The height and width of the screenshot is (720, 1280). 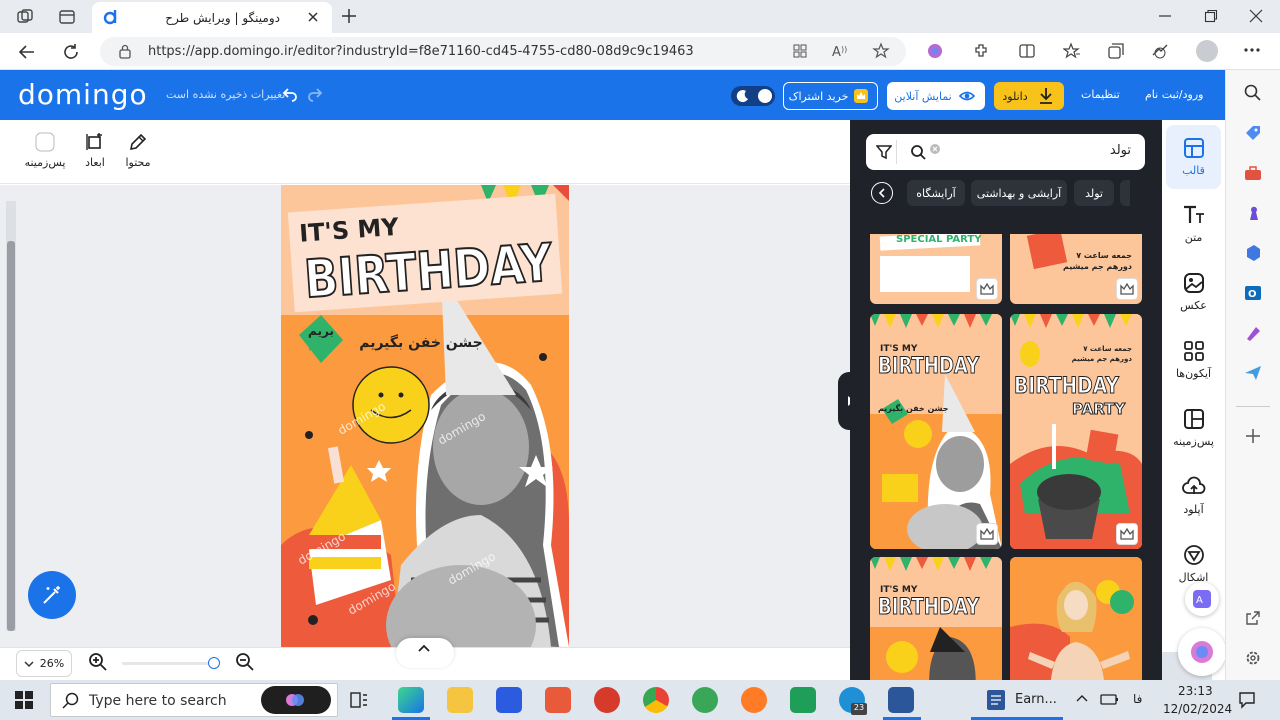 What do you see at coordinates (936, 96) in the screenshot?
I see `online-preview-button: نمایش آنلاین` at bounding box center [936, 96].